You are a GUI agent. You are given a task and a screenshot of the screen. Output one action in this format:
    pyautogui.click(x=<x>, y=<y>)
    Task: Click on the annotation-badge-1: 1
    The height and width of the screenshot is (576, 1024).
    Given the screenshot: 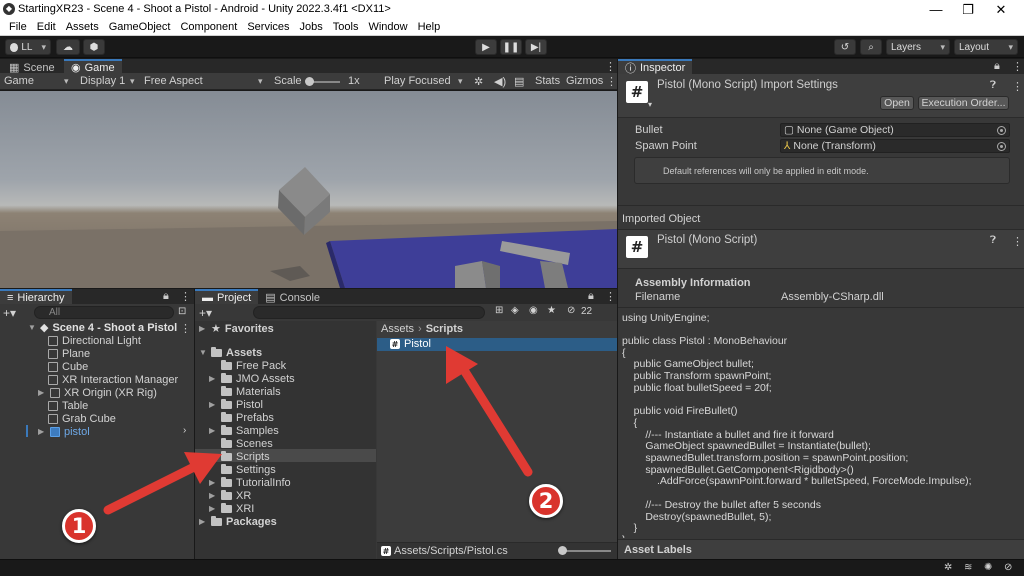 What is the action you would take?
    pyautogui.click(x=79, y=526)
    